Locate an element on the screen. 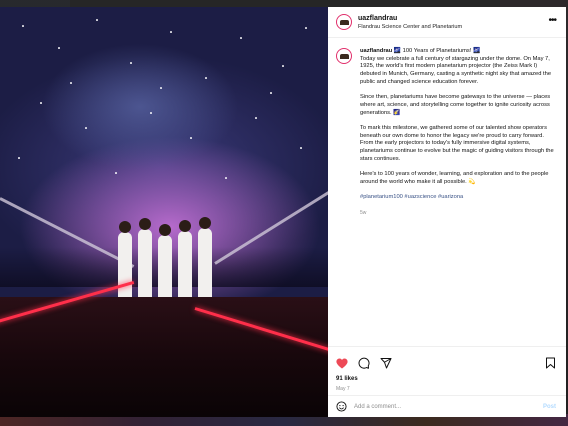  post-actions: 91 likes May 7 Add a comment... Post is located at coordinates (447, 381).